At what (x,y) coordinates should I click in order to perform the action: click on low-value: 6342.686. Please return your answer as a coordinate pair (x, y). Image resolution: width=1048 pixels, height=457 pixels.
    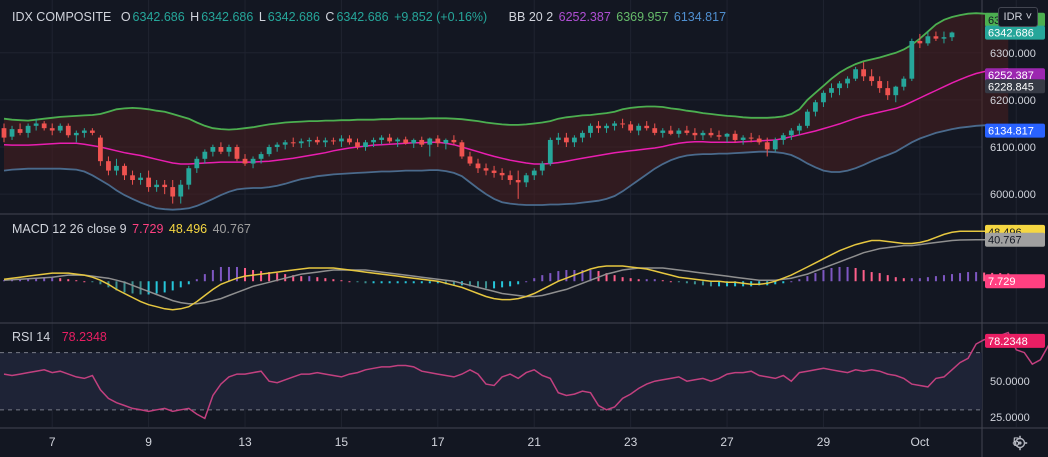
    Looking at the image, I should click on (293, 17).